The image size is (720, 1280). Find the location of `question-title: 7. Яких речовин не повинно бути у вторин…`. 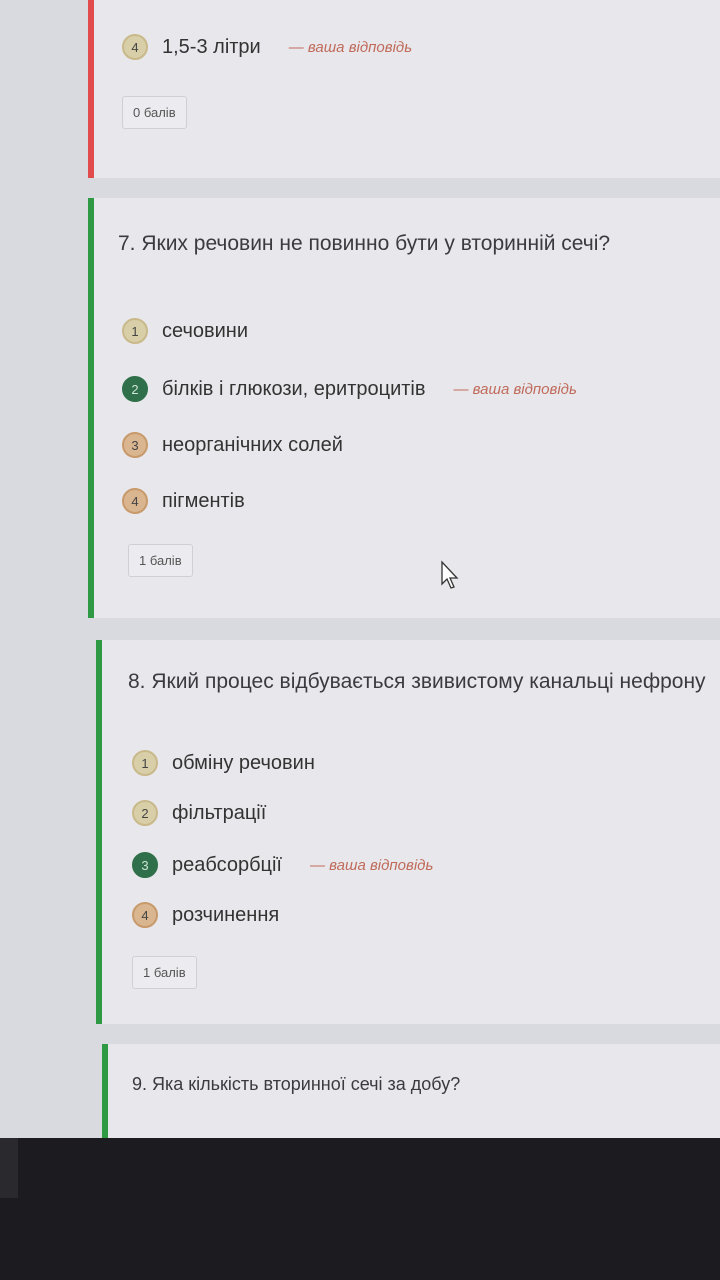

question-title: 7. Яких речовин не повинно бути у вторин… is located at coordinates (364, 243).